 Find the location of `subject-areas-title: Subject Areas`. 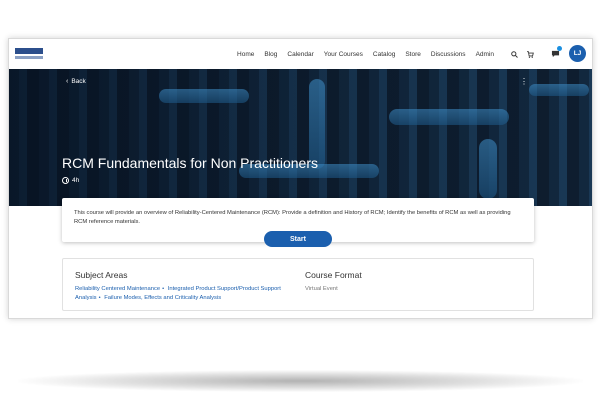

subject-areas-title: Subject Areas is located at coordinates (101, 275).